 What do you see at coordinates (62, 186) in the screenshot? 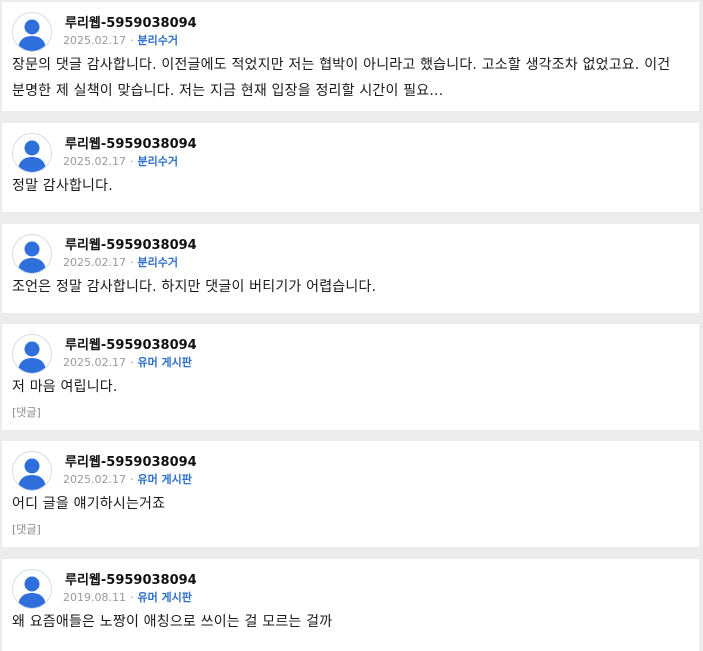
I see `comment-text: 정말 감사합니다.` at bounding box center [62, 186].